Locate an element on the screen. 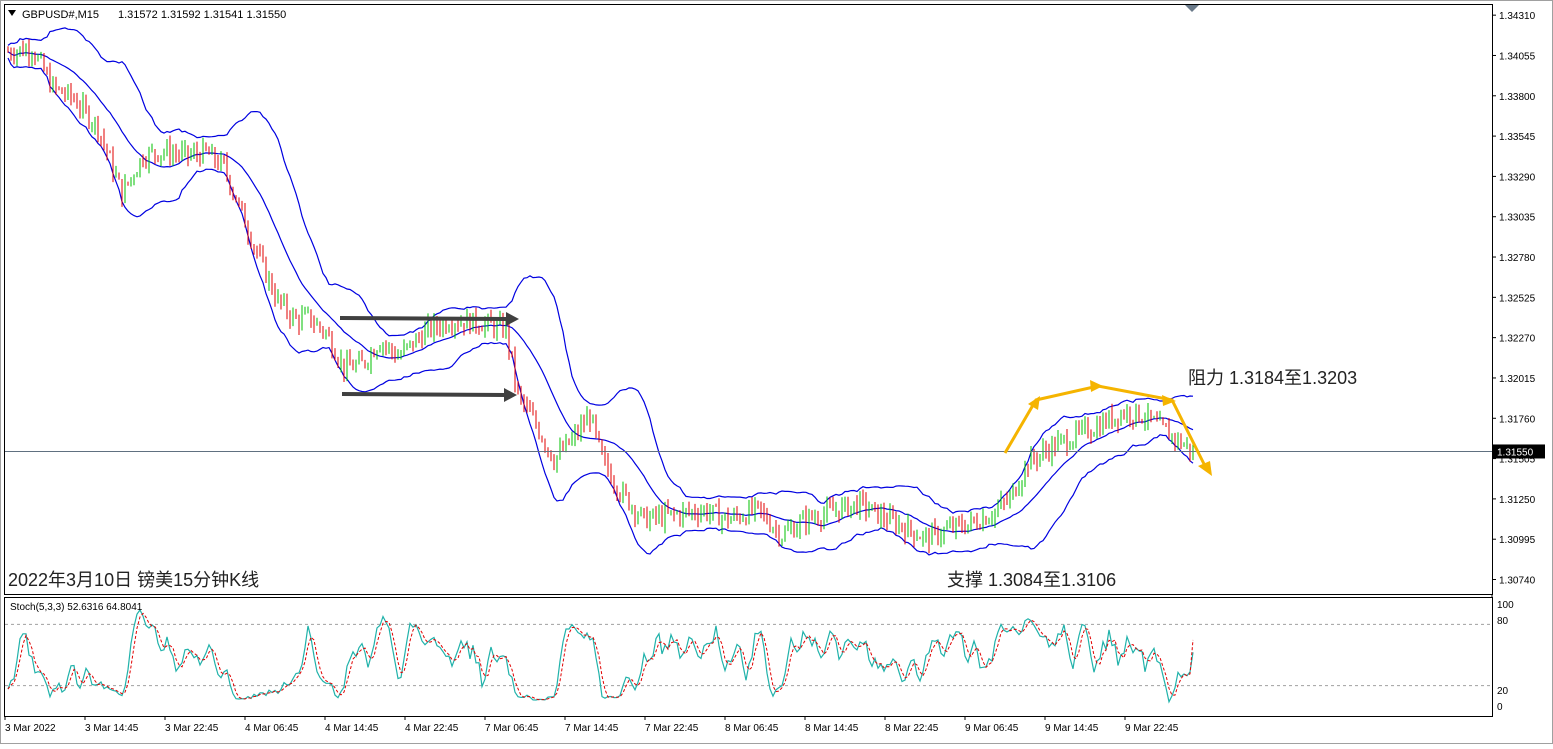  y-tick-label: 1.33800 is located at coordinates (1517, 97).